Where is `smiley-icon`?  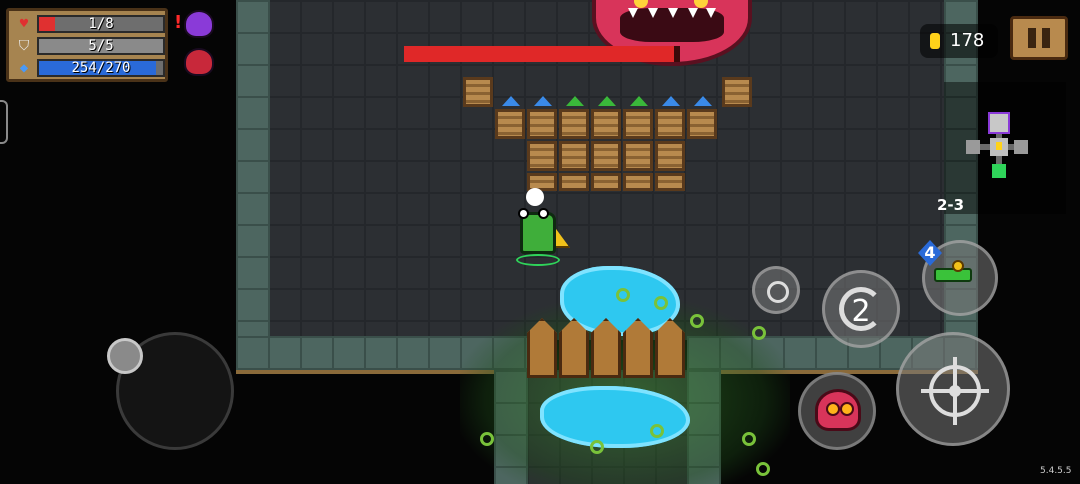
smiley-icon is located at coordinates (778, 292).